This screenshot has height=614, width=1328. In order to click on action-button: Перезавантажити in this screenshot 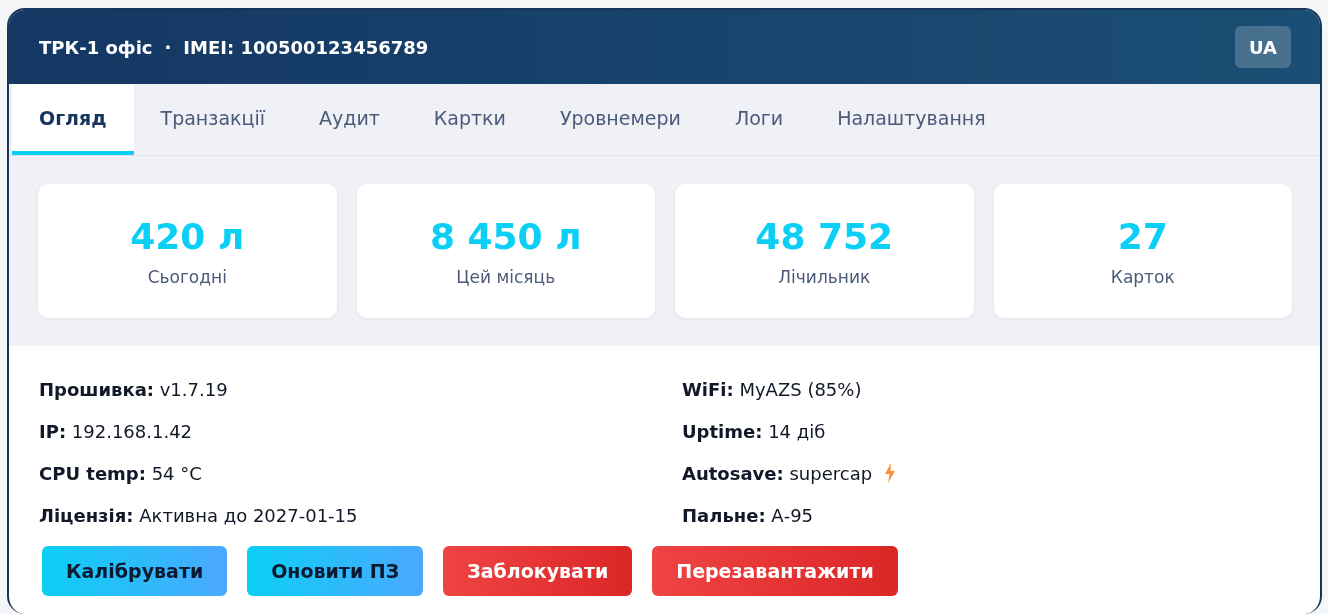, I will do `click(775, 571)`.